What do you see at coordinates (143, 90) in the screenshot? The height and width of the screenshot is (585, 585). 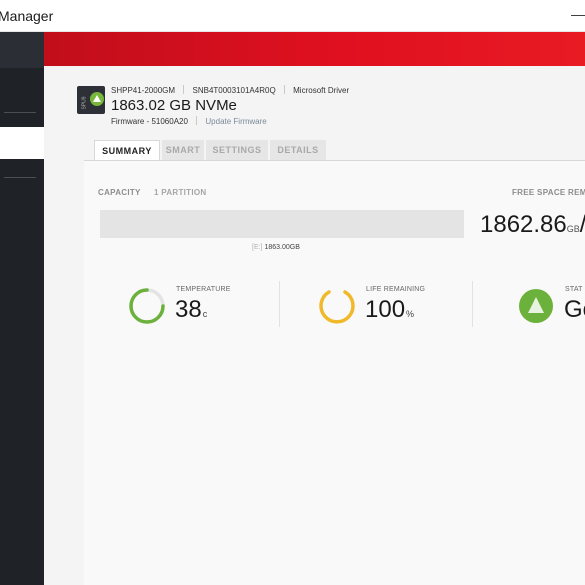 I see `drive-model: SHPP41-2000GM` at bounding box center [143, 90].